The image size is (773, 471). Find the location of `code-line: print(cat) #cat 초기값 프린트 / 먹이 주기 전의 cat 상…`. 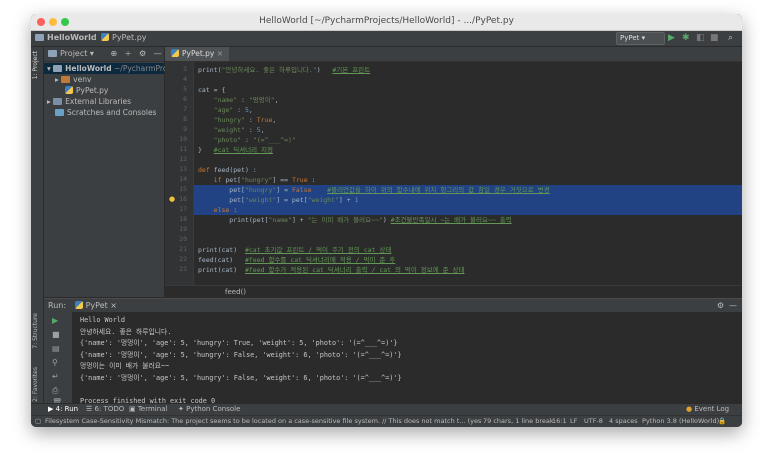

code-line: print(cat) #cat 초기값 프린트 / 먹이 주기 전의 cat 상… is located at coordinates (468, 250).